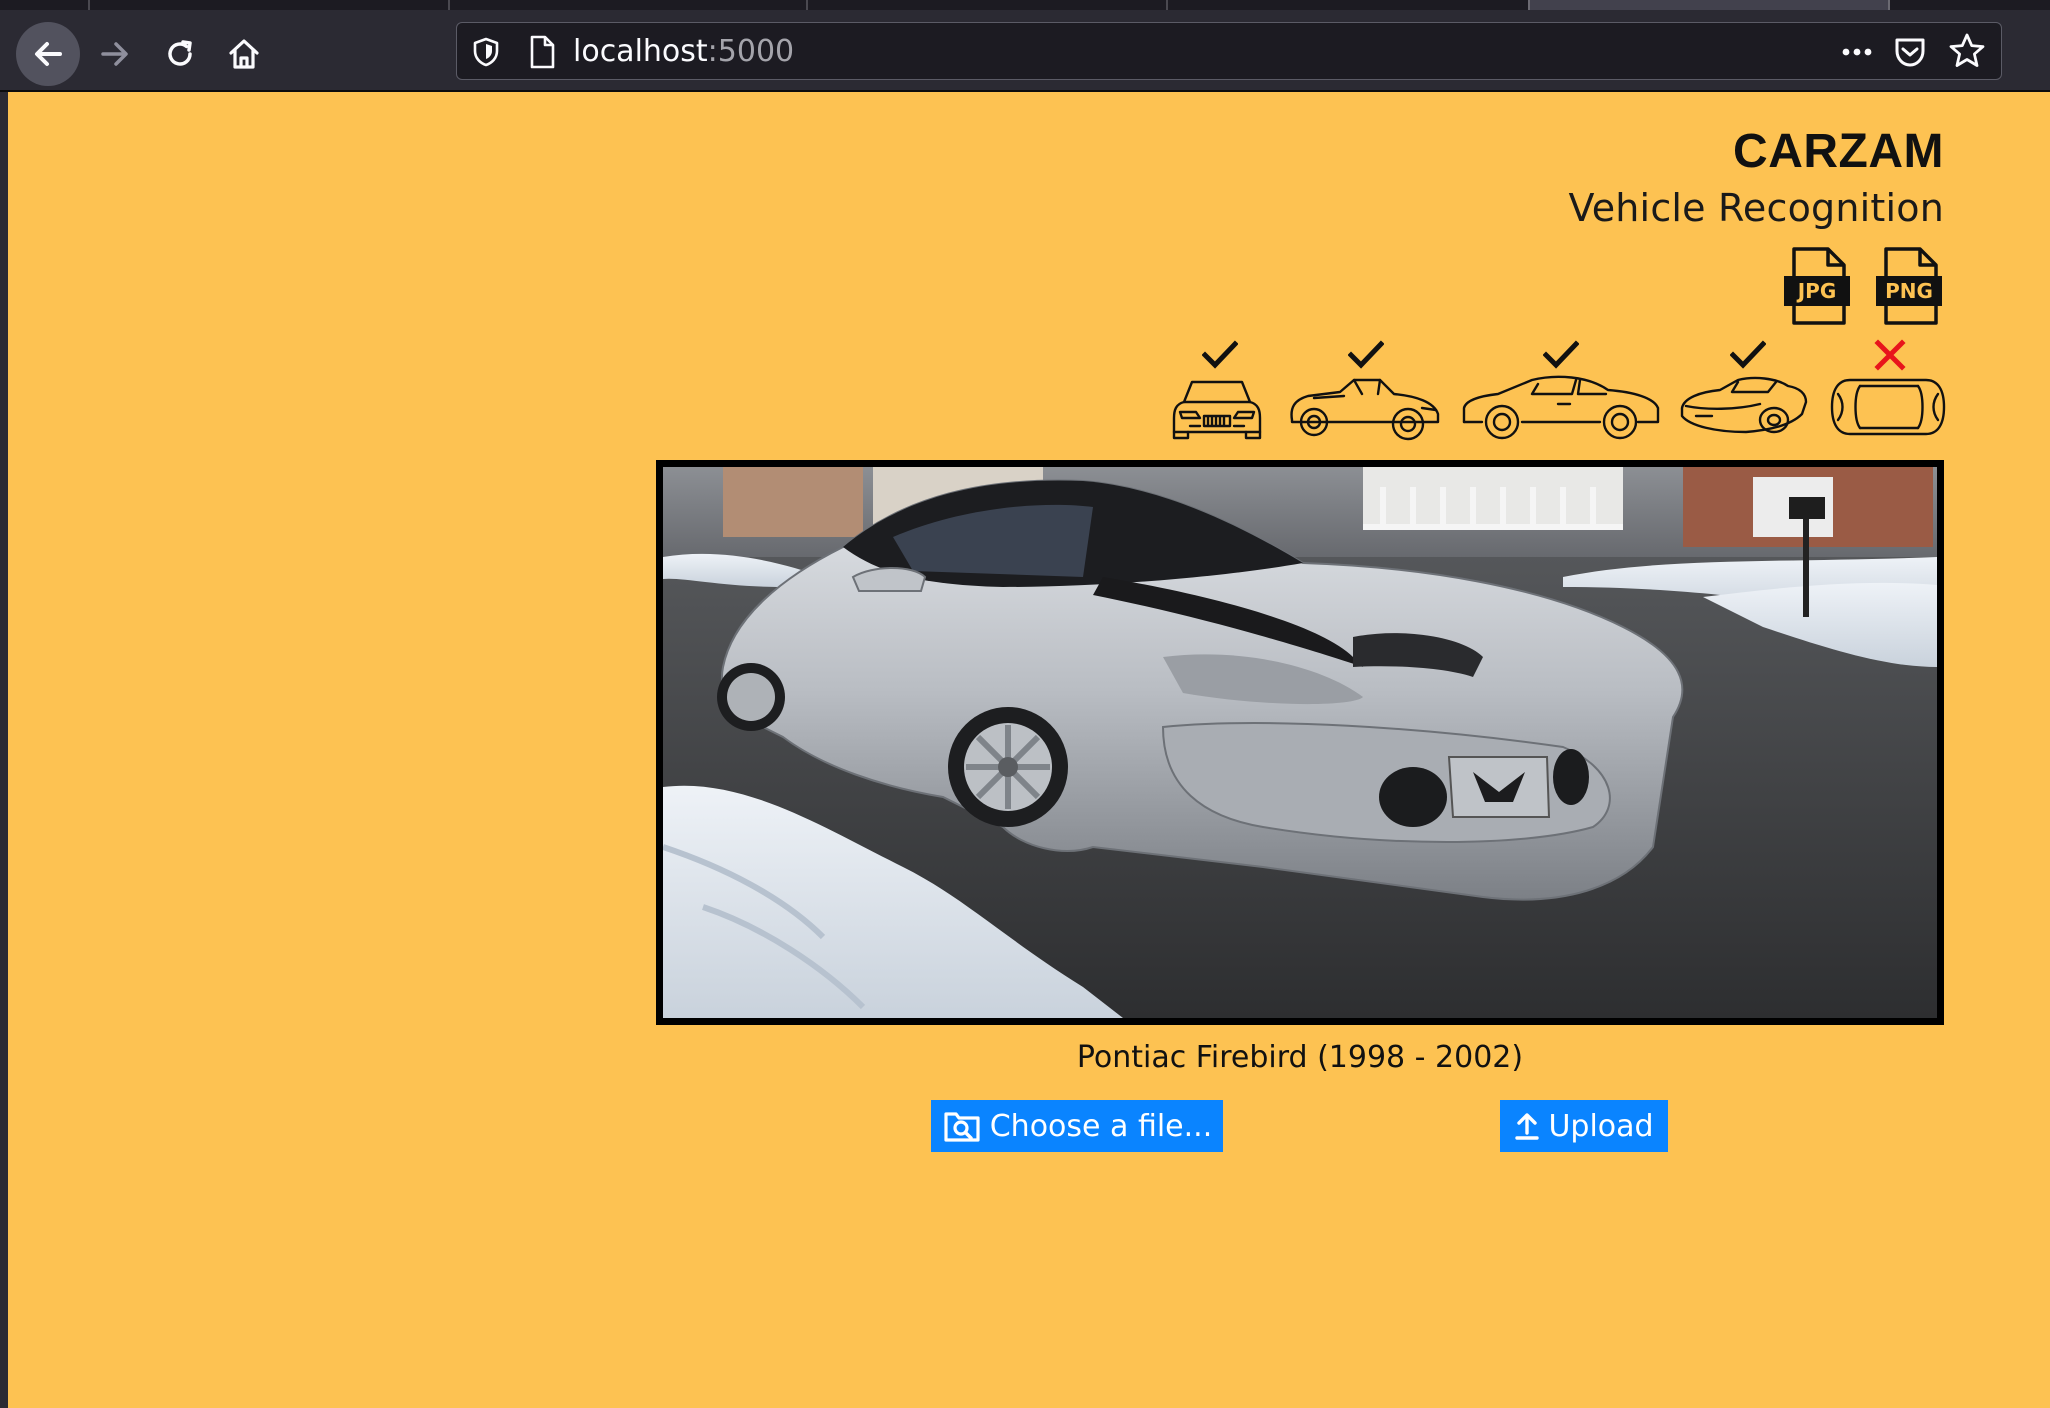 This screenshot has width=2050, height=1408. I want to click on car-front-icon, so click(1217, 410).